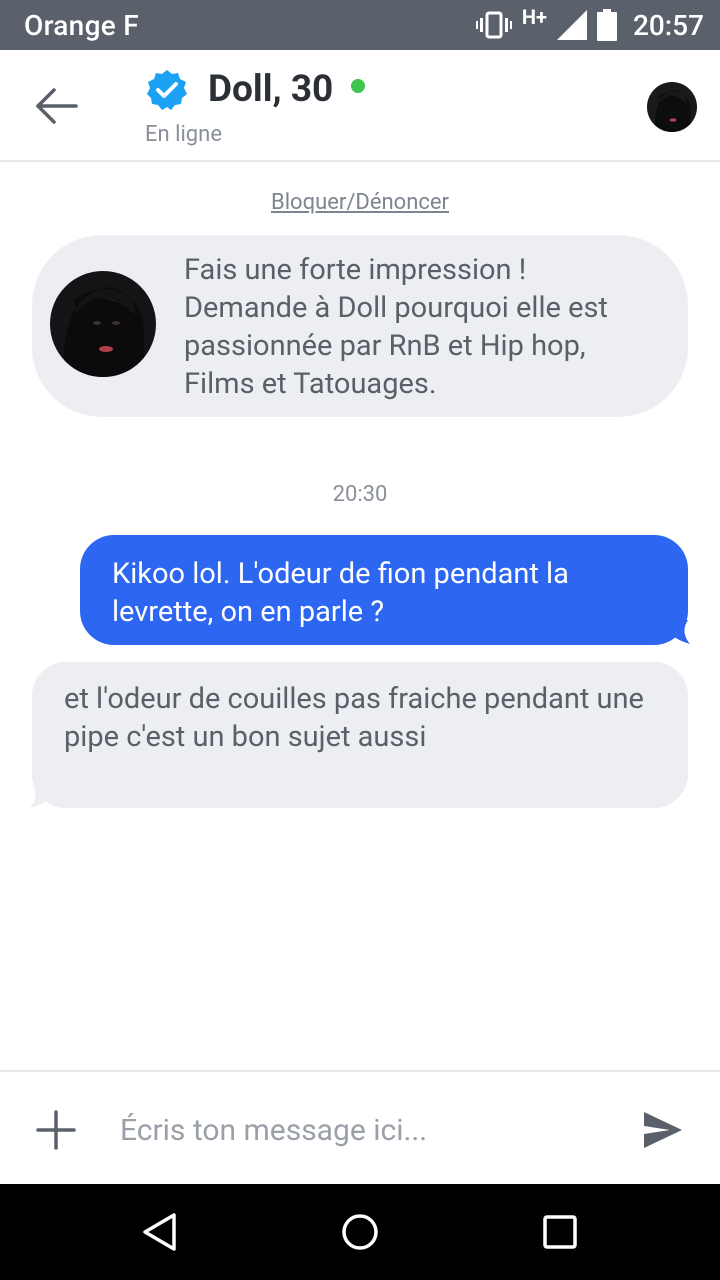 The width and height of the screenshot is (720, 1280). What do you see at coordinates (493, 25) in the screenshot?
I see `vibrate-icon` at bounding box center [493, 25].